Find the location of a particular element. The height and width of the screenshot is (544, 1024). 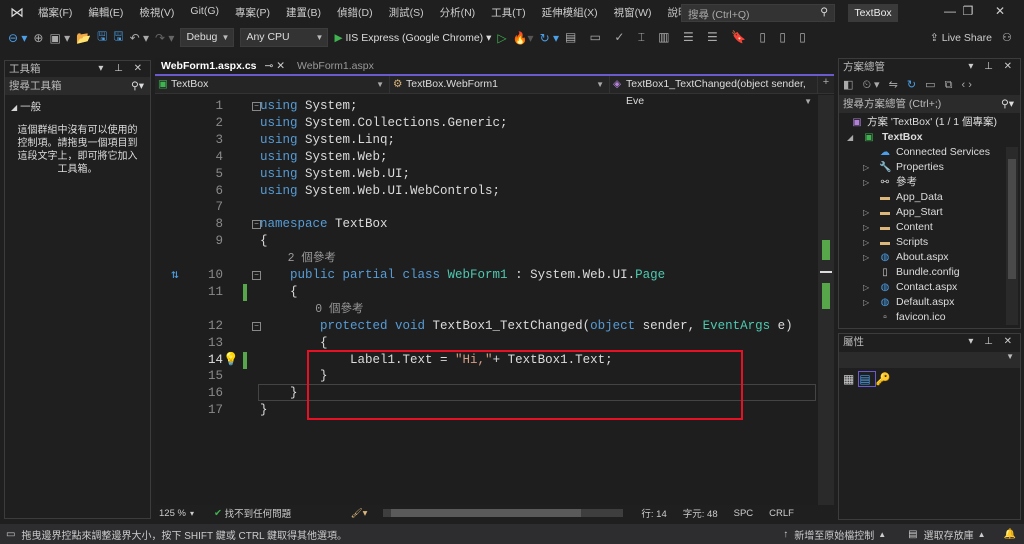

platform-select: Any CPU ▼ is located at coordinates (284, 37).